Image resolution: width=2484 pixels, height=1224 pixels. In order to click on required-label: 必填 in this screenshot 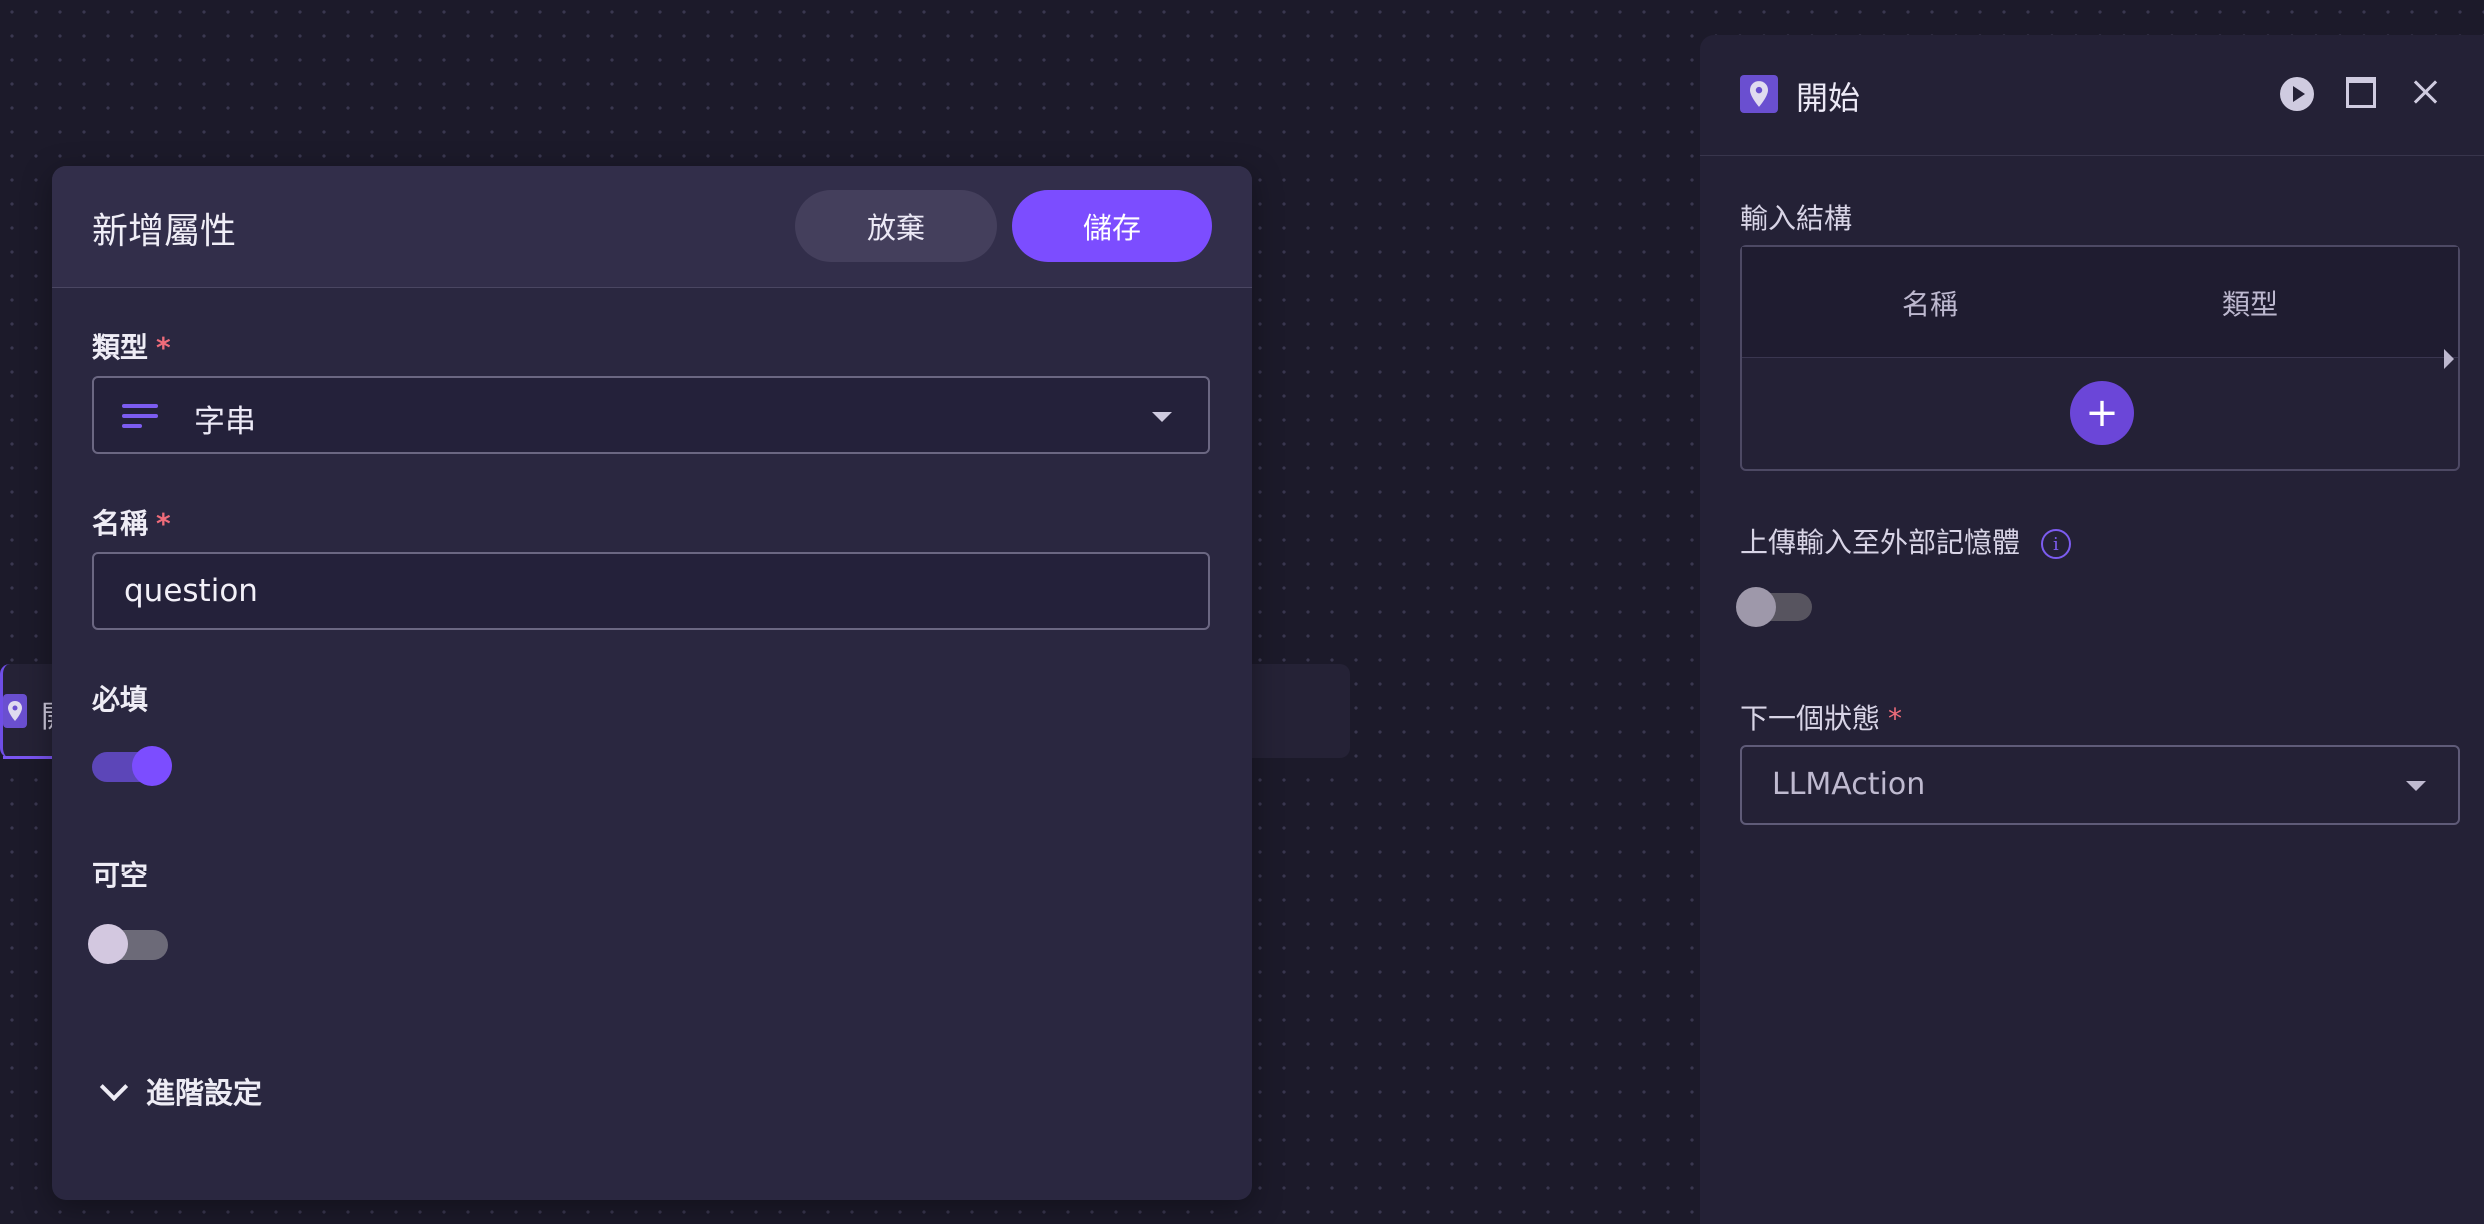, I will do `click(120, 699)`.